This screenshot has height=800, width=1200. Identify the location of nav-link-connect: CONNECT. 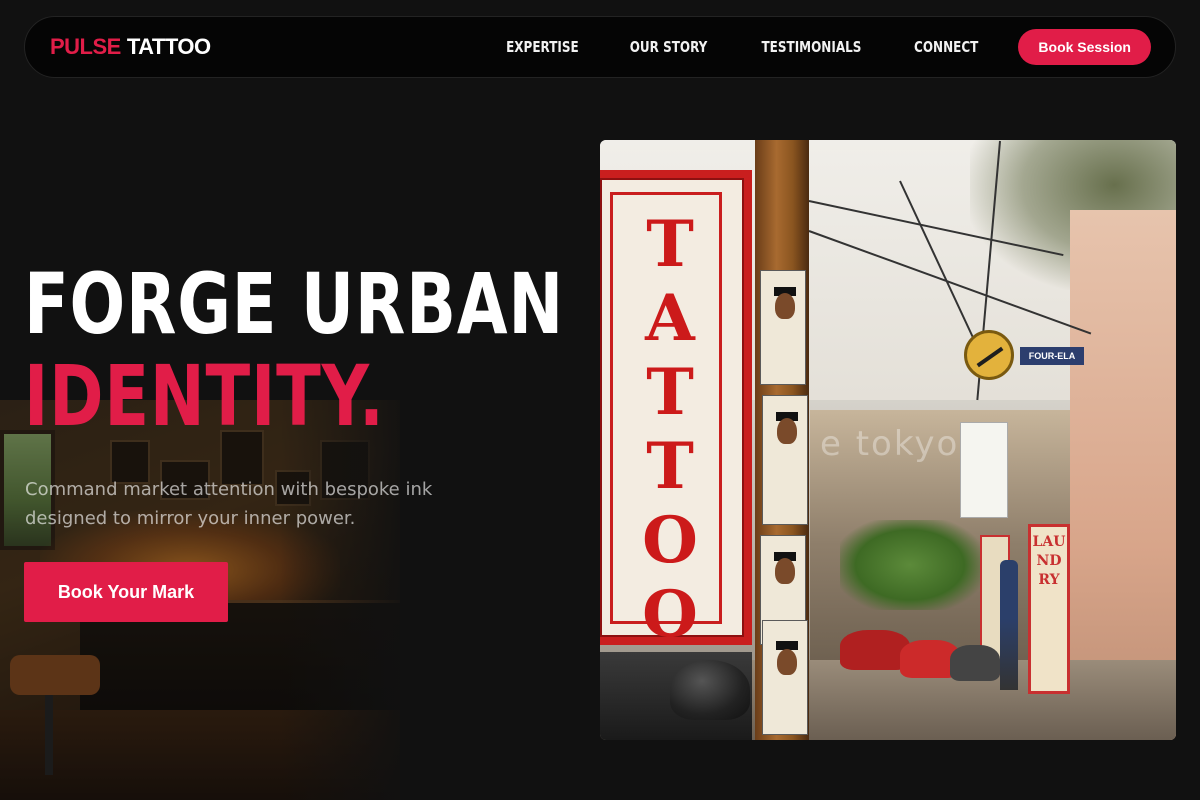
(946, 47).